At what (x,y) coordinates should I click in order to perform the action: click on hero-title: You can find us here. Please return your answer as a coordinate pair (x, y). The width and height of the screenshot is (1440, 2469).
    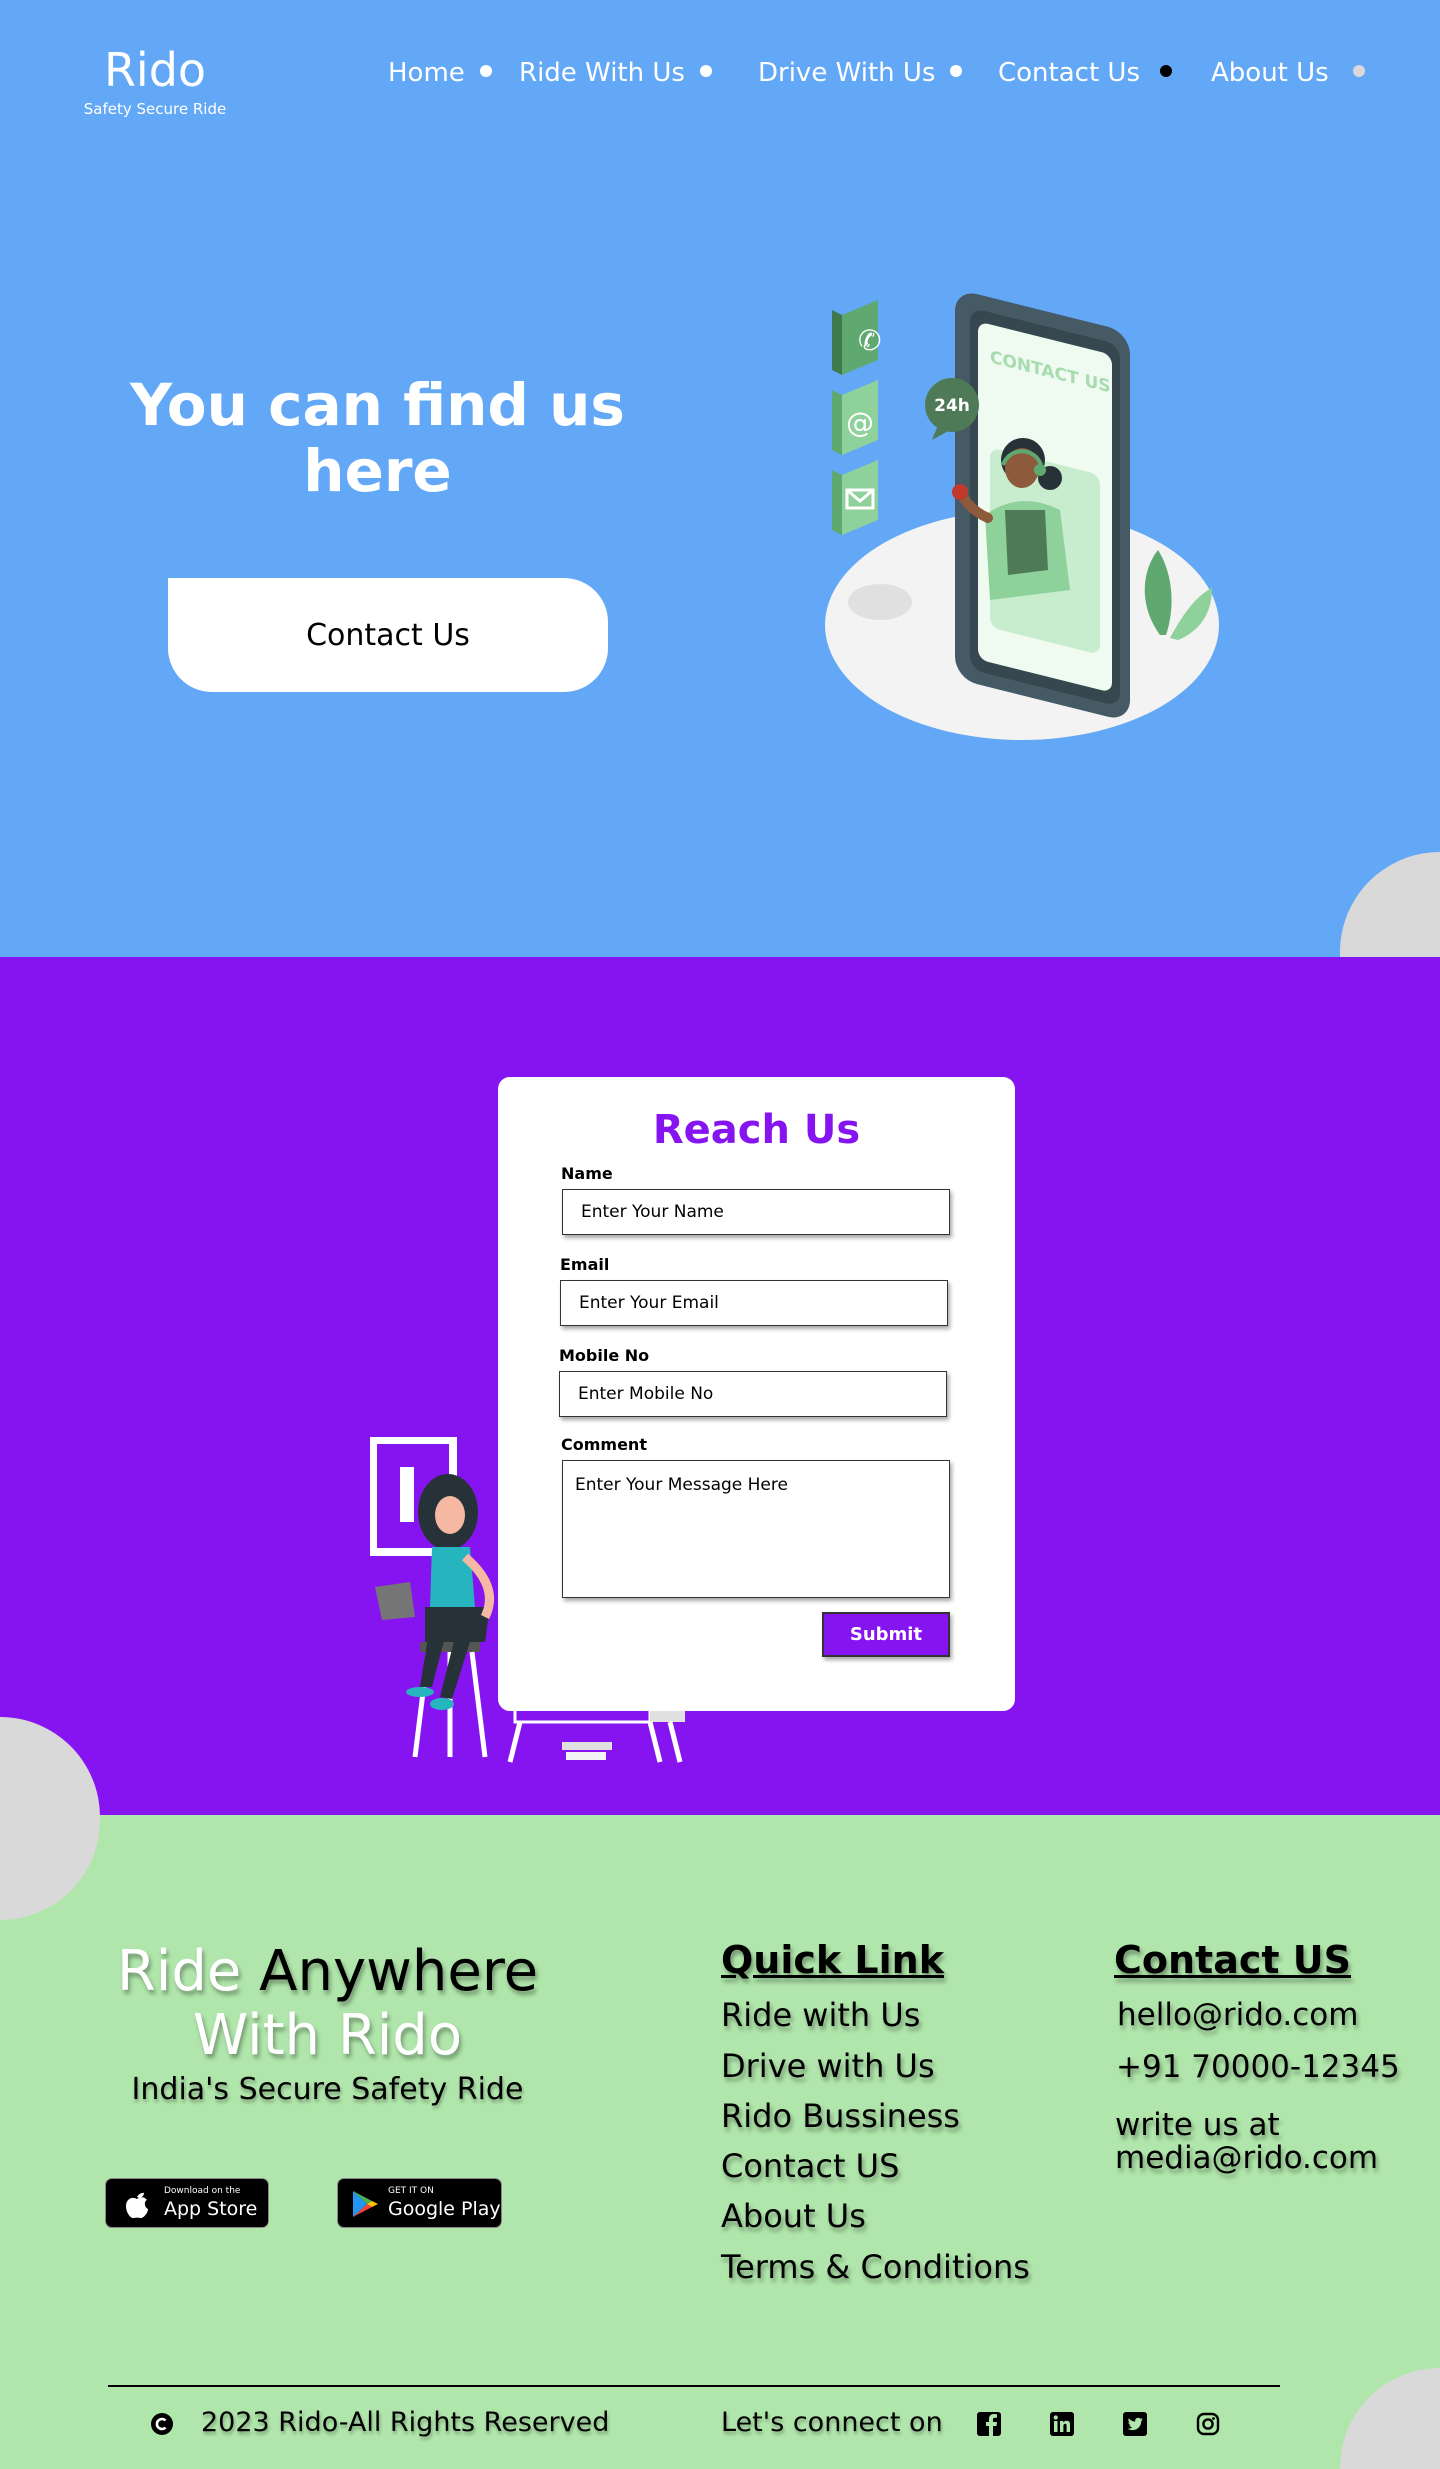
    Looking at the image, I should click on (377, 438).